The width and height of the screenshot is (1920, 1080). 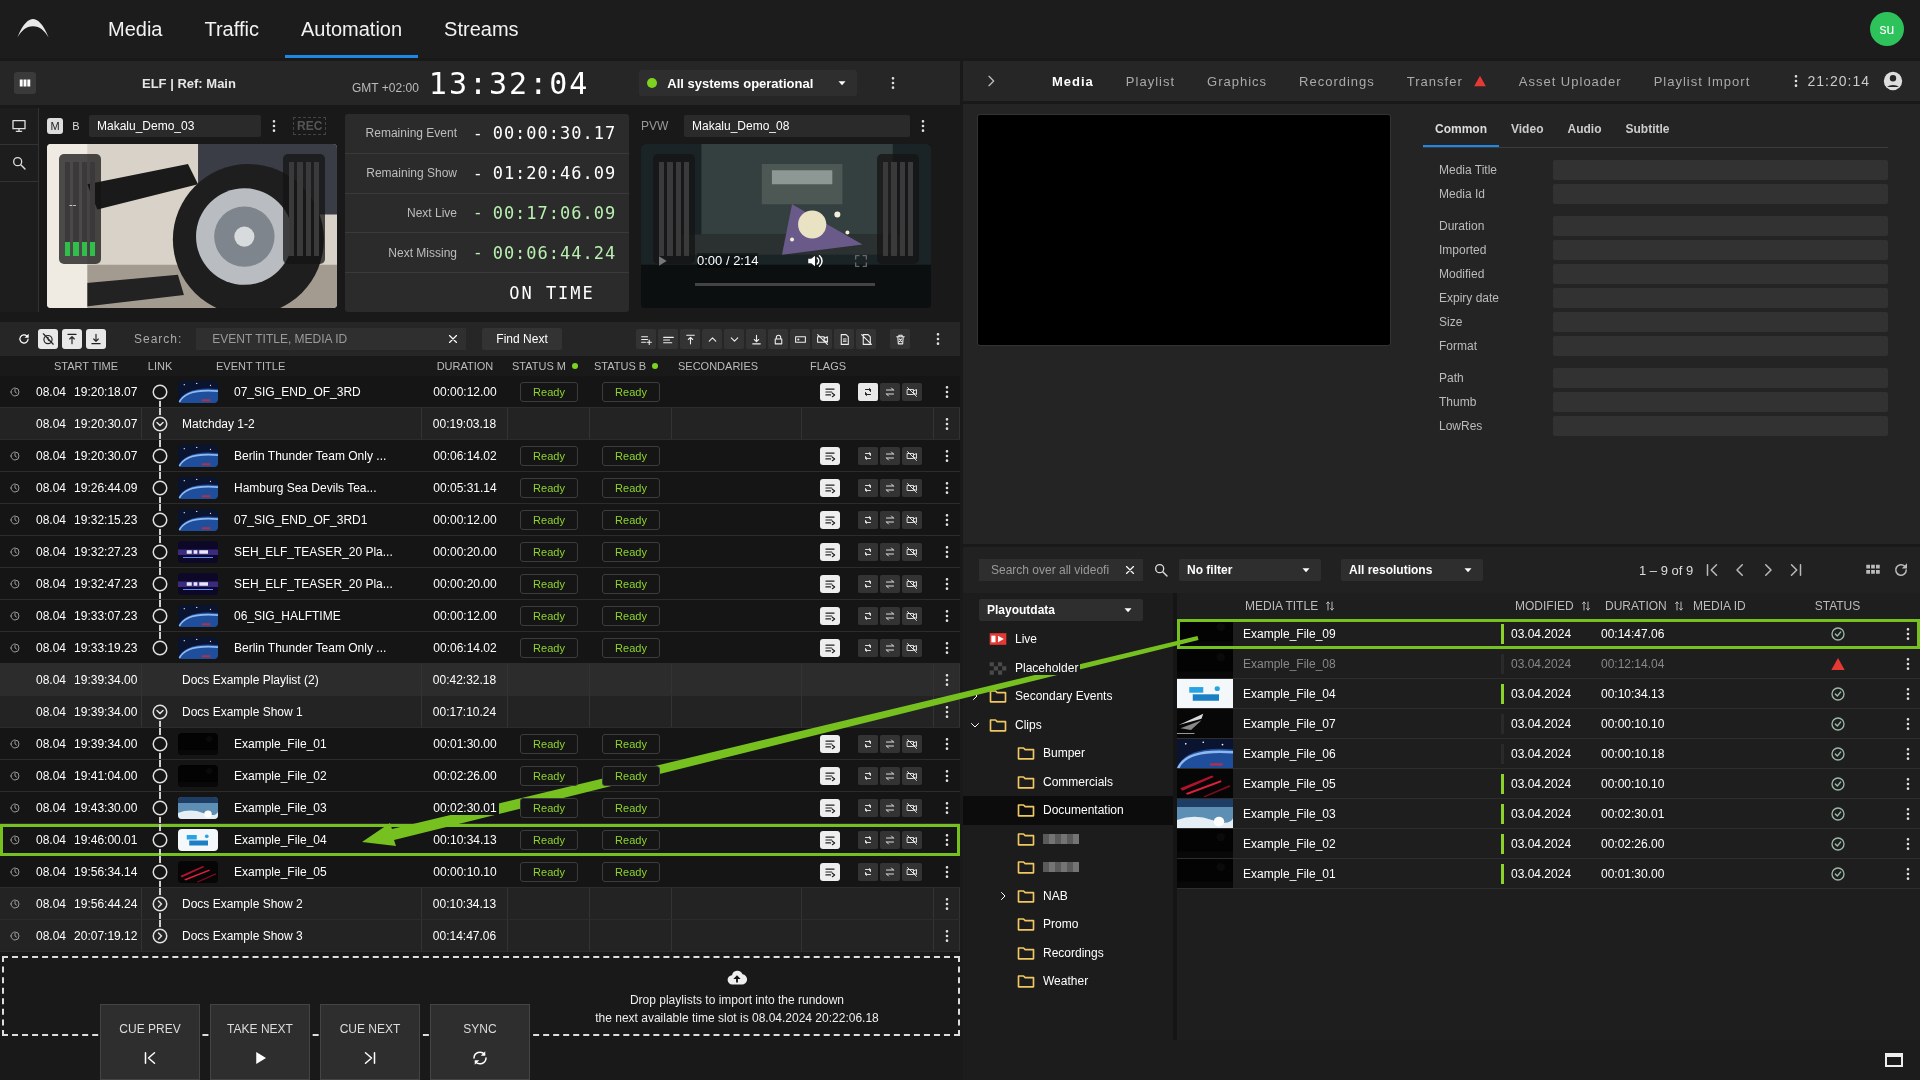 I want to click on rundown-row: 08.04 19:20:30.07 Berlin Thunder Team Only ... 00:06:14.02 Ready Ready, so click(x=480, y=456).